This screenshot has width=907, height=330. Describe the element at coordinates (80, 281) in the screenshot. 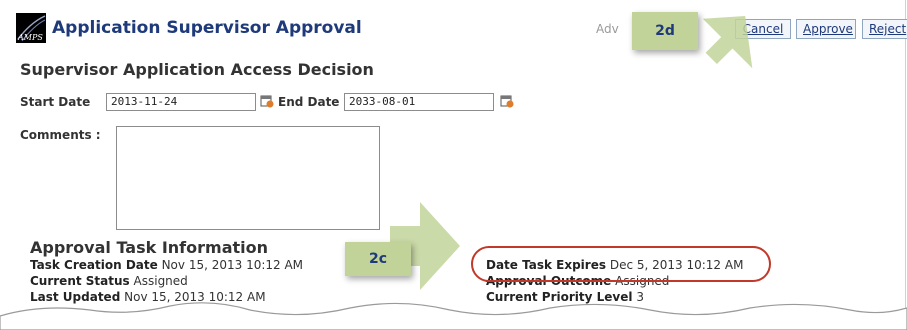

I see `current-status-label: Current Status` at that location.